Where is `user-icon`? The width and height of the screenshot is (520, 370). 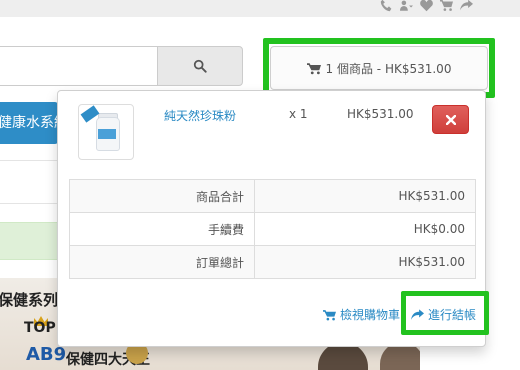 user-icon is located at coordinates (406, 6).